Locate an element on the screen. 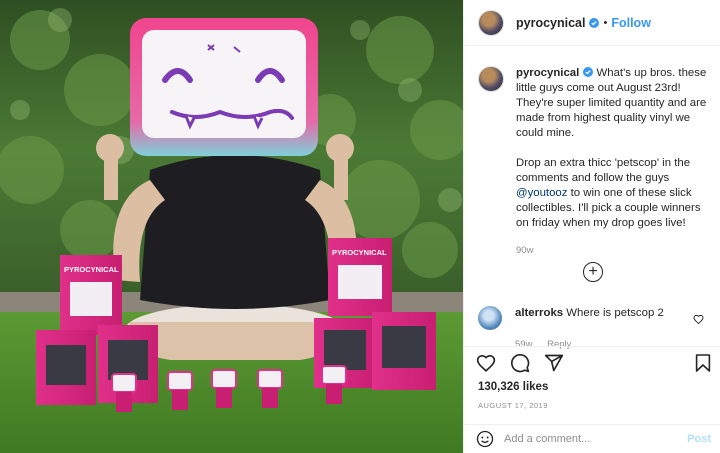 The width and height of the screenshot is (720, 453). author-avatar is located at coordinates (491, 22).